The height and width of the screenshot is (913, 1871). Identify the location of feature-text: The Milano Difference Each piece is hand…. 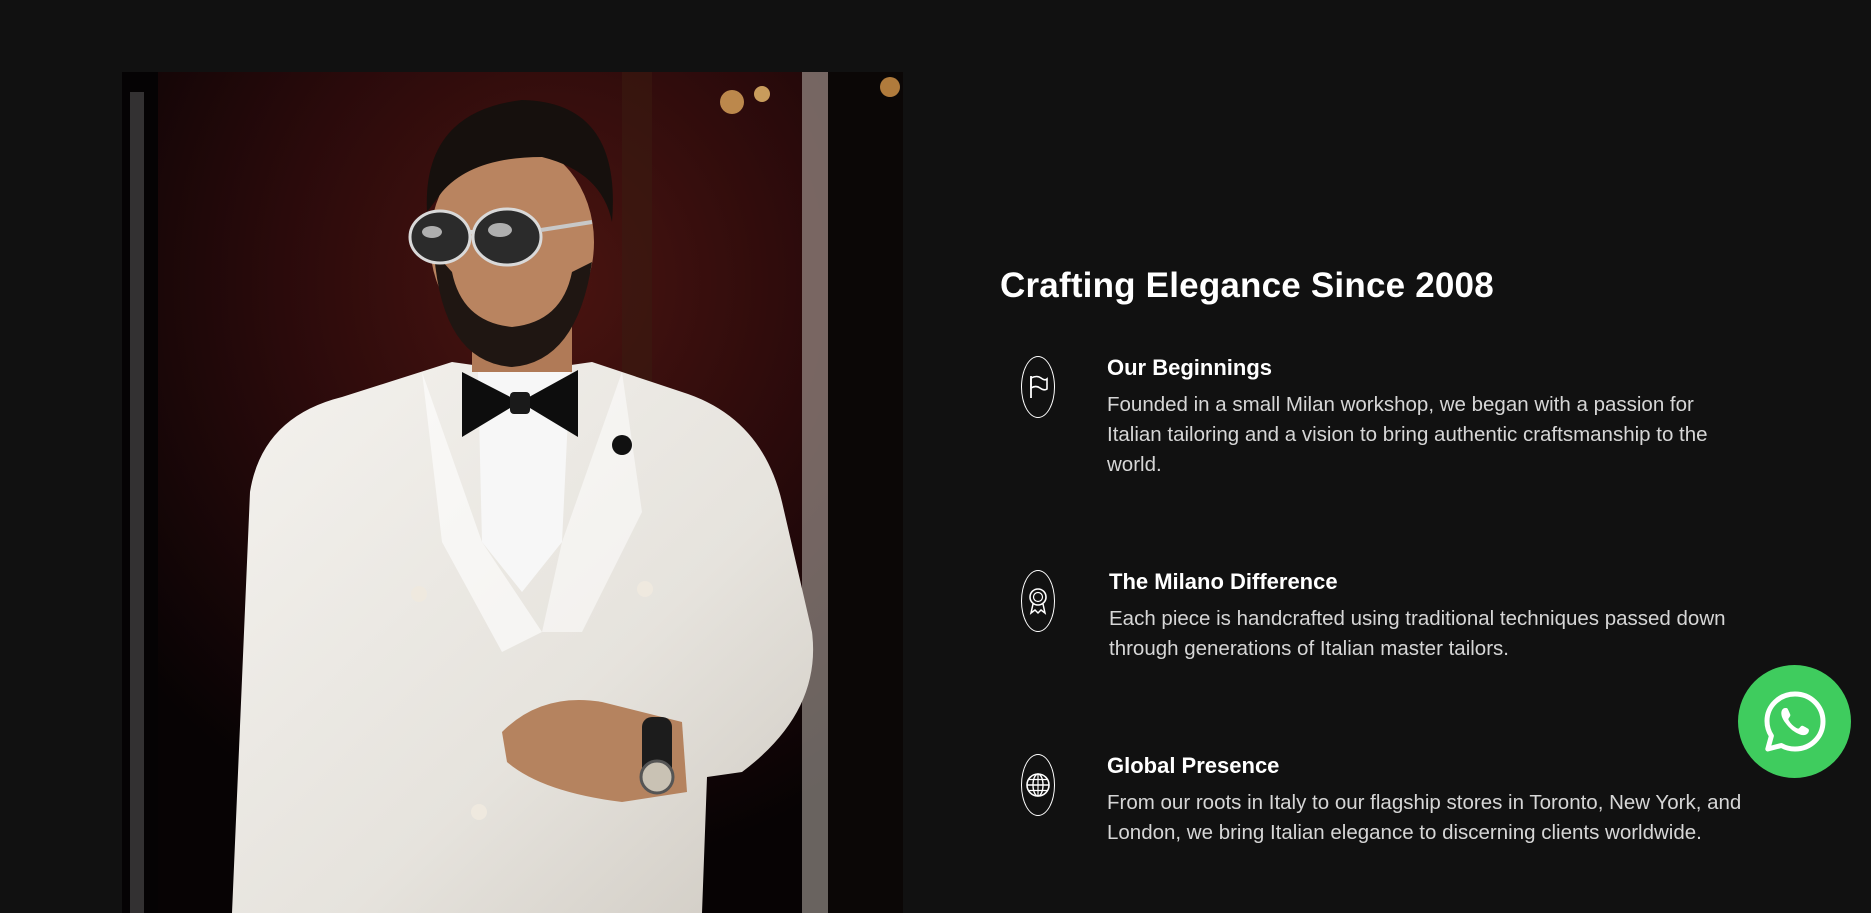
(1429, 616).